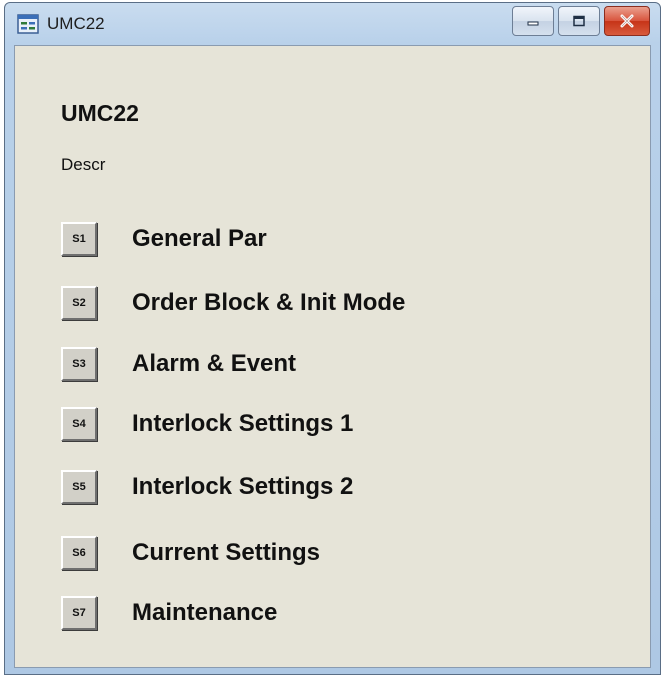 Image resolution: width=663 pixels, height=679 pixels. I want to click on caption-buttons, so click(581, 21).